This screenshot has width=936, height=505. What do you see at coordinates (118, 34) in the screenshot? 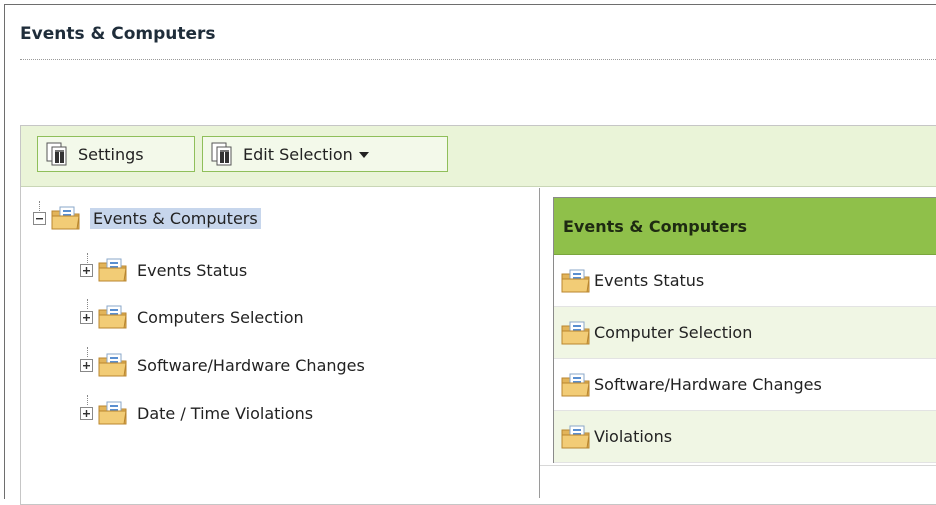
I see `page-title: Events & Computers` at bounding box center [118, 34].